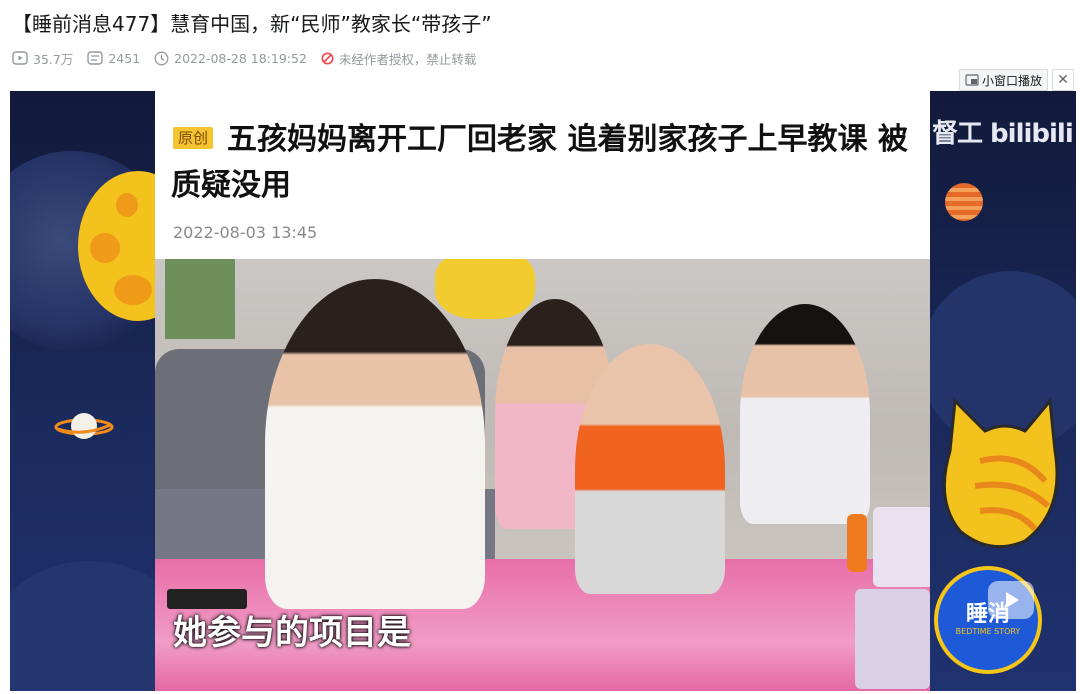  What do you see at coordinates (998, 391) in the screenshot?
I see `video-right-decoration: 督工 bilibili 睡消 BEDTIME STORY` at bounding box center [998, 391].